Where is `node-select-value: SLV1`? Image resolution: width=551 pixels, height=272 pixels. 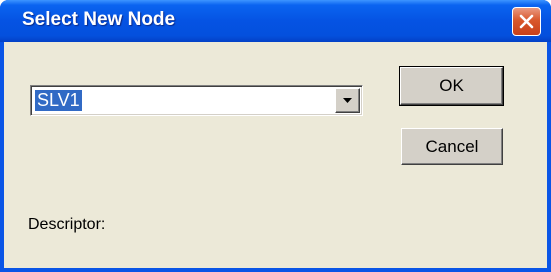
node-select-value: SLV1 is located at coordinates (58, 100).